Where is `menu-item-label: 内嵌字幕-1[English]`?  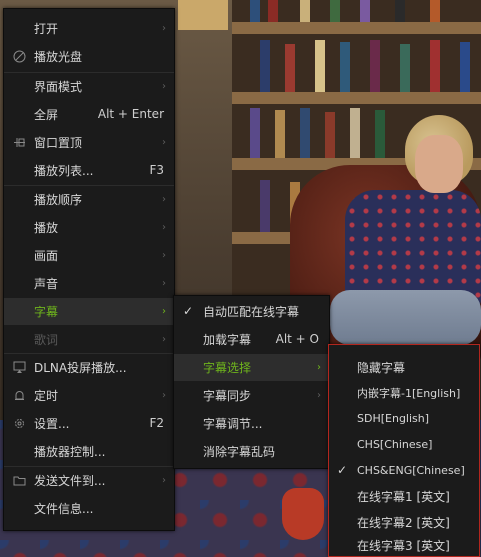 menu-item-label: 内嵌字幕-1[English] is located at coordinates (409, 393).